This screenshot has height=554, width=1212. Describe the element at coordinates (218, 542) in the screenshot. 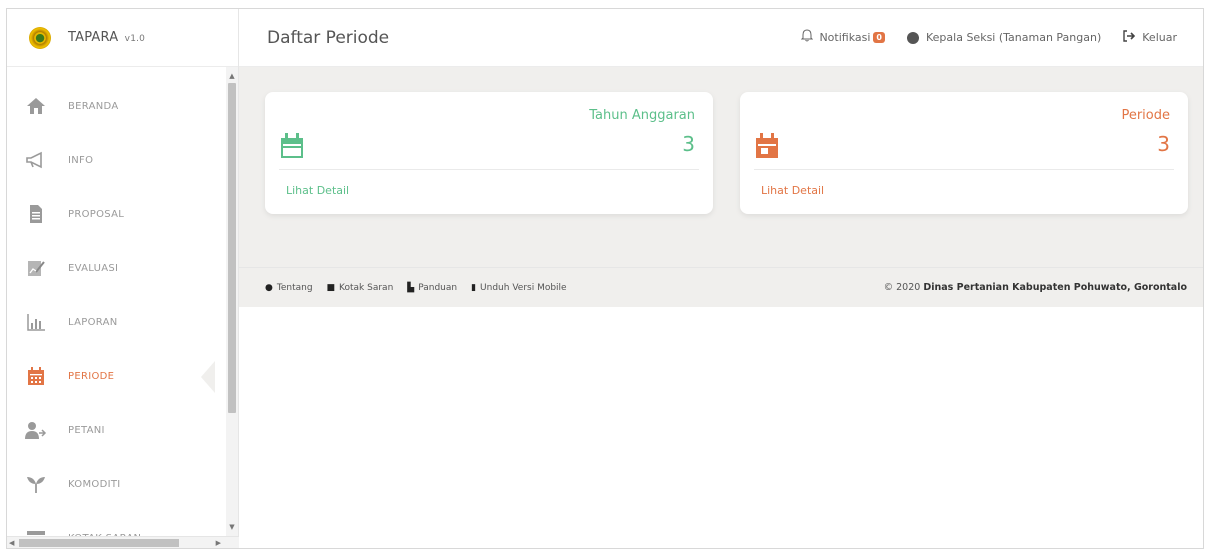

I see `scroll-right-icon: ▶` at that location.